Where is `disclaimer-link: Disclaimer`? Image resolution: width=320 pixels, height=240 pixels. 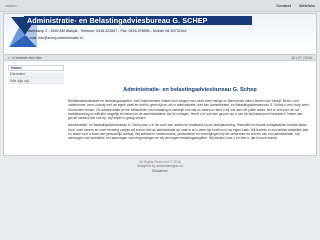
disclaimer-link: Disclaimer is located at coordinates (160, 171).